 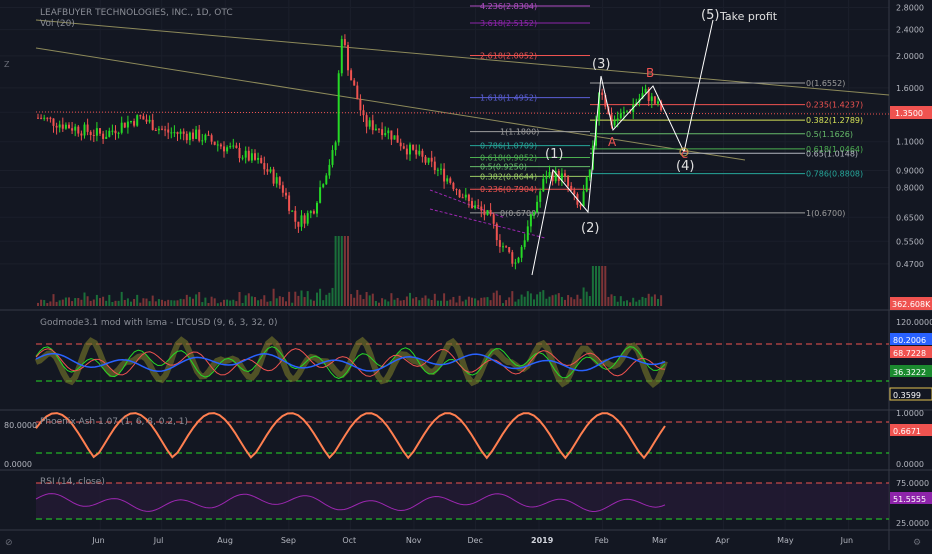 I want to click on fib-label: 0.786(1.0709), so click(x=508, y=146).